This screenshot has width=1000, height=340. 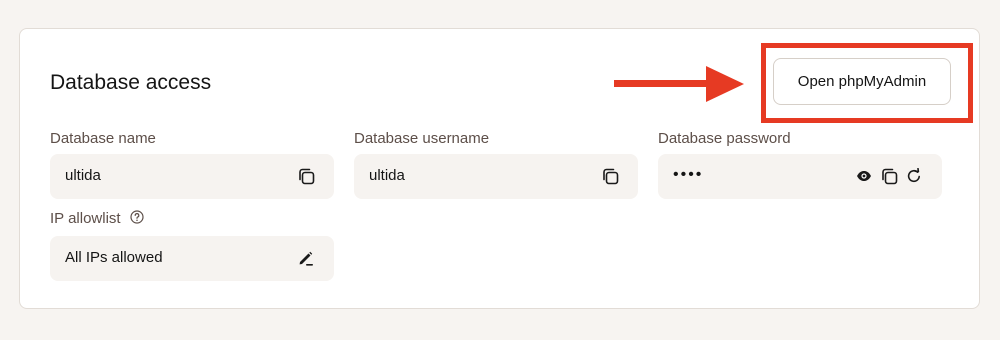 What do you see at coordinates (422, 138) in the screenshot?
I see `database-username-label: Database username` at bounding box center [422, 138].